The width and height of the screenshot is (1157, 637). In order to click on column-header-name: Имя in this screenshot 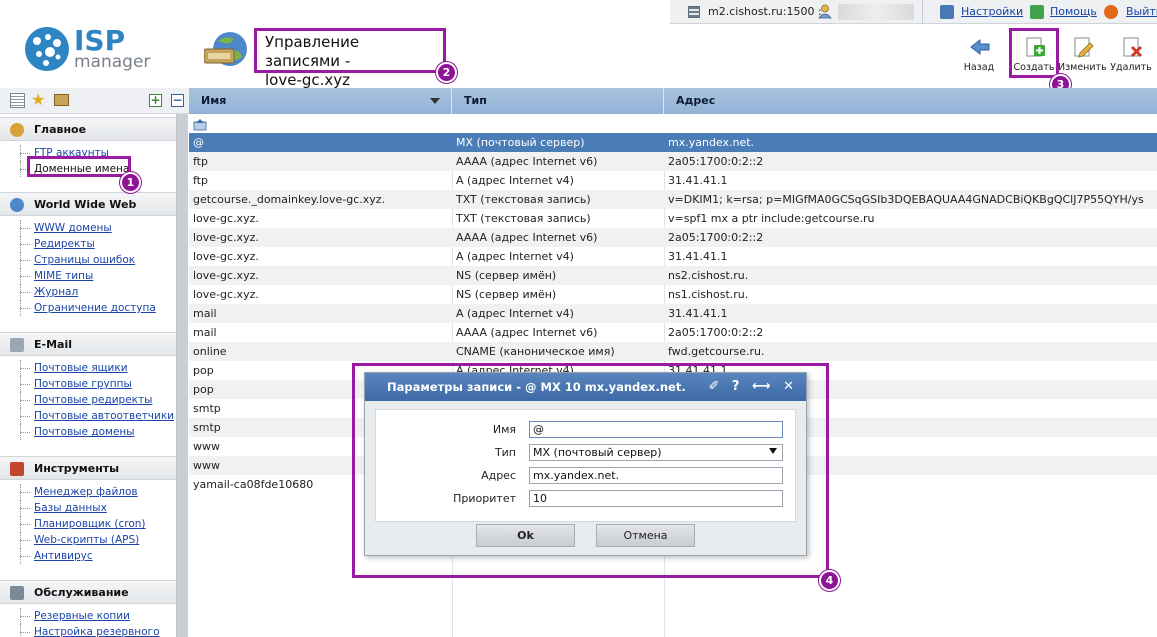, I will do `click(320, 101)`.